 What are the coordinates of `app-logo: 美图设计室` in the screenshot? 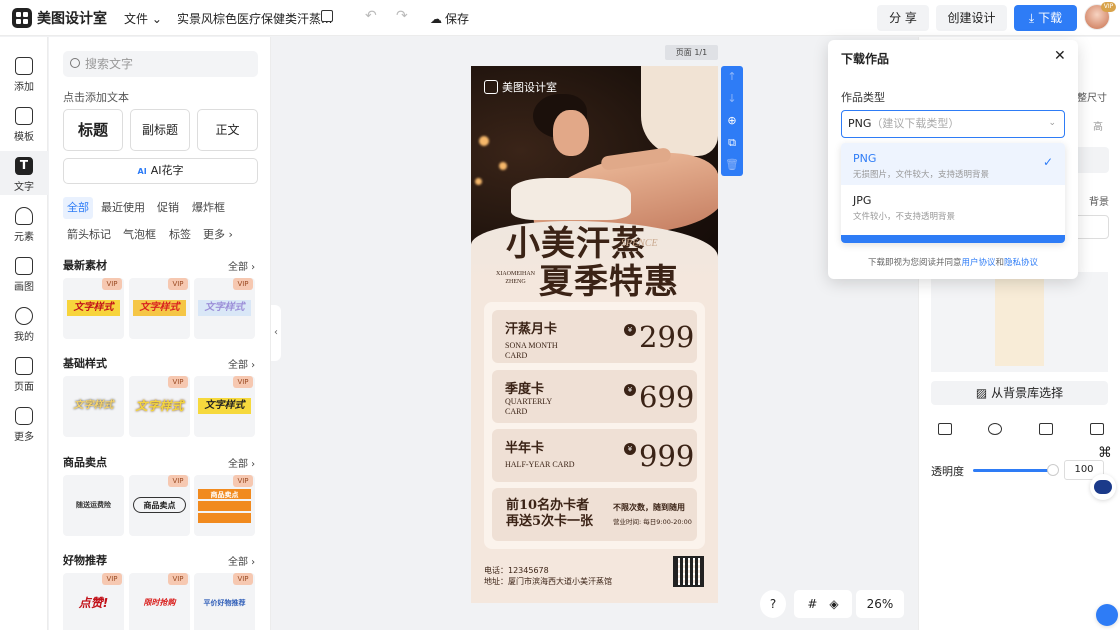 It's located at (59, 18).